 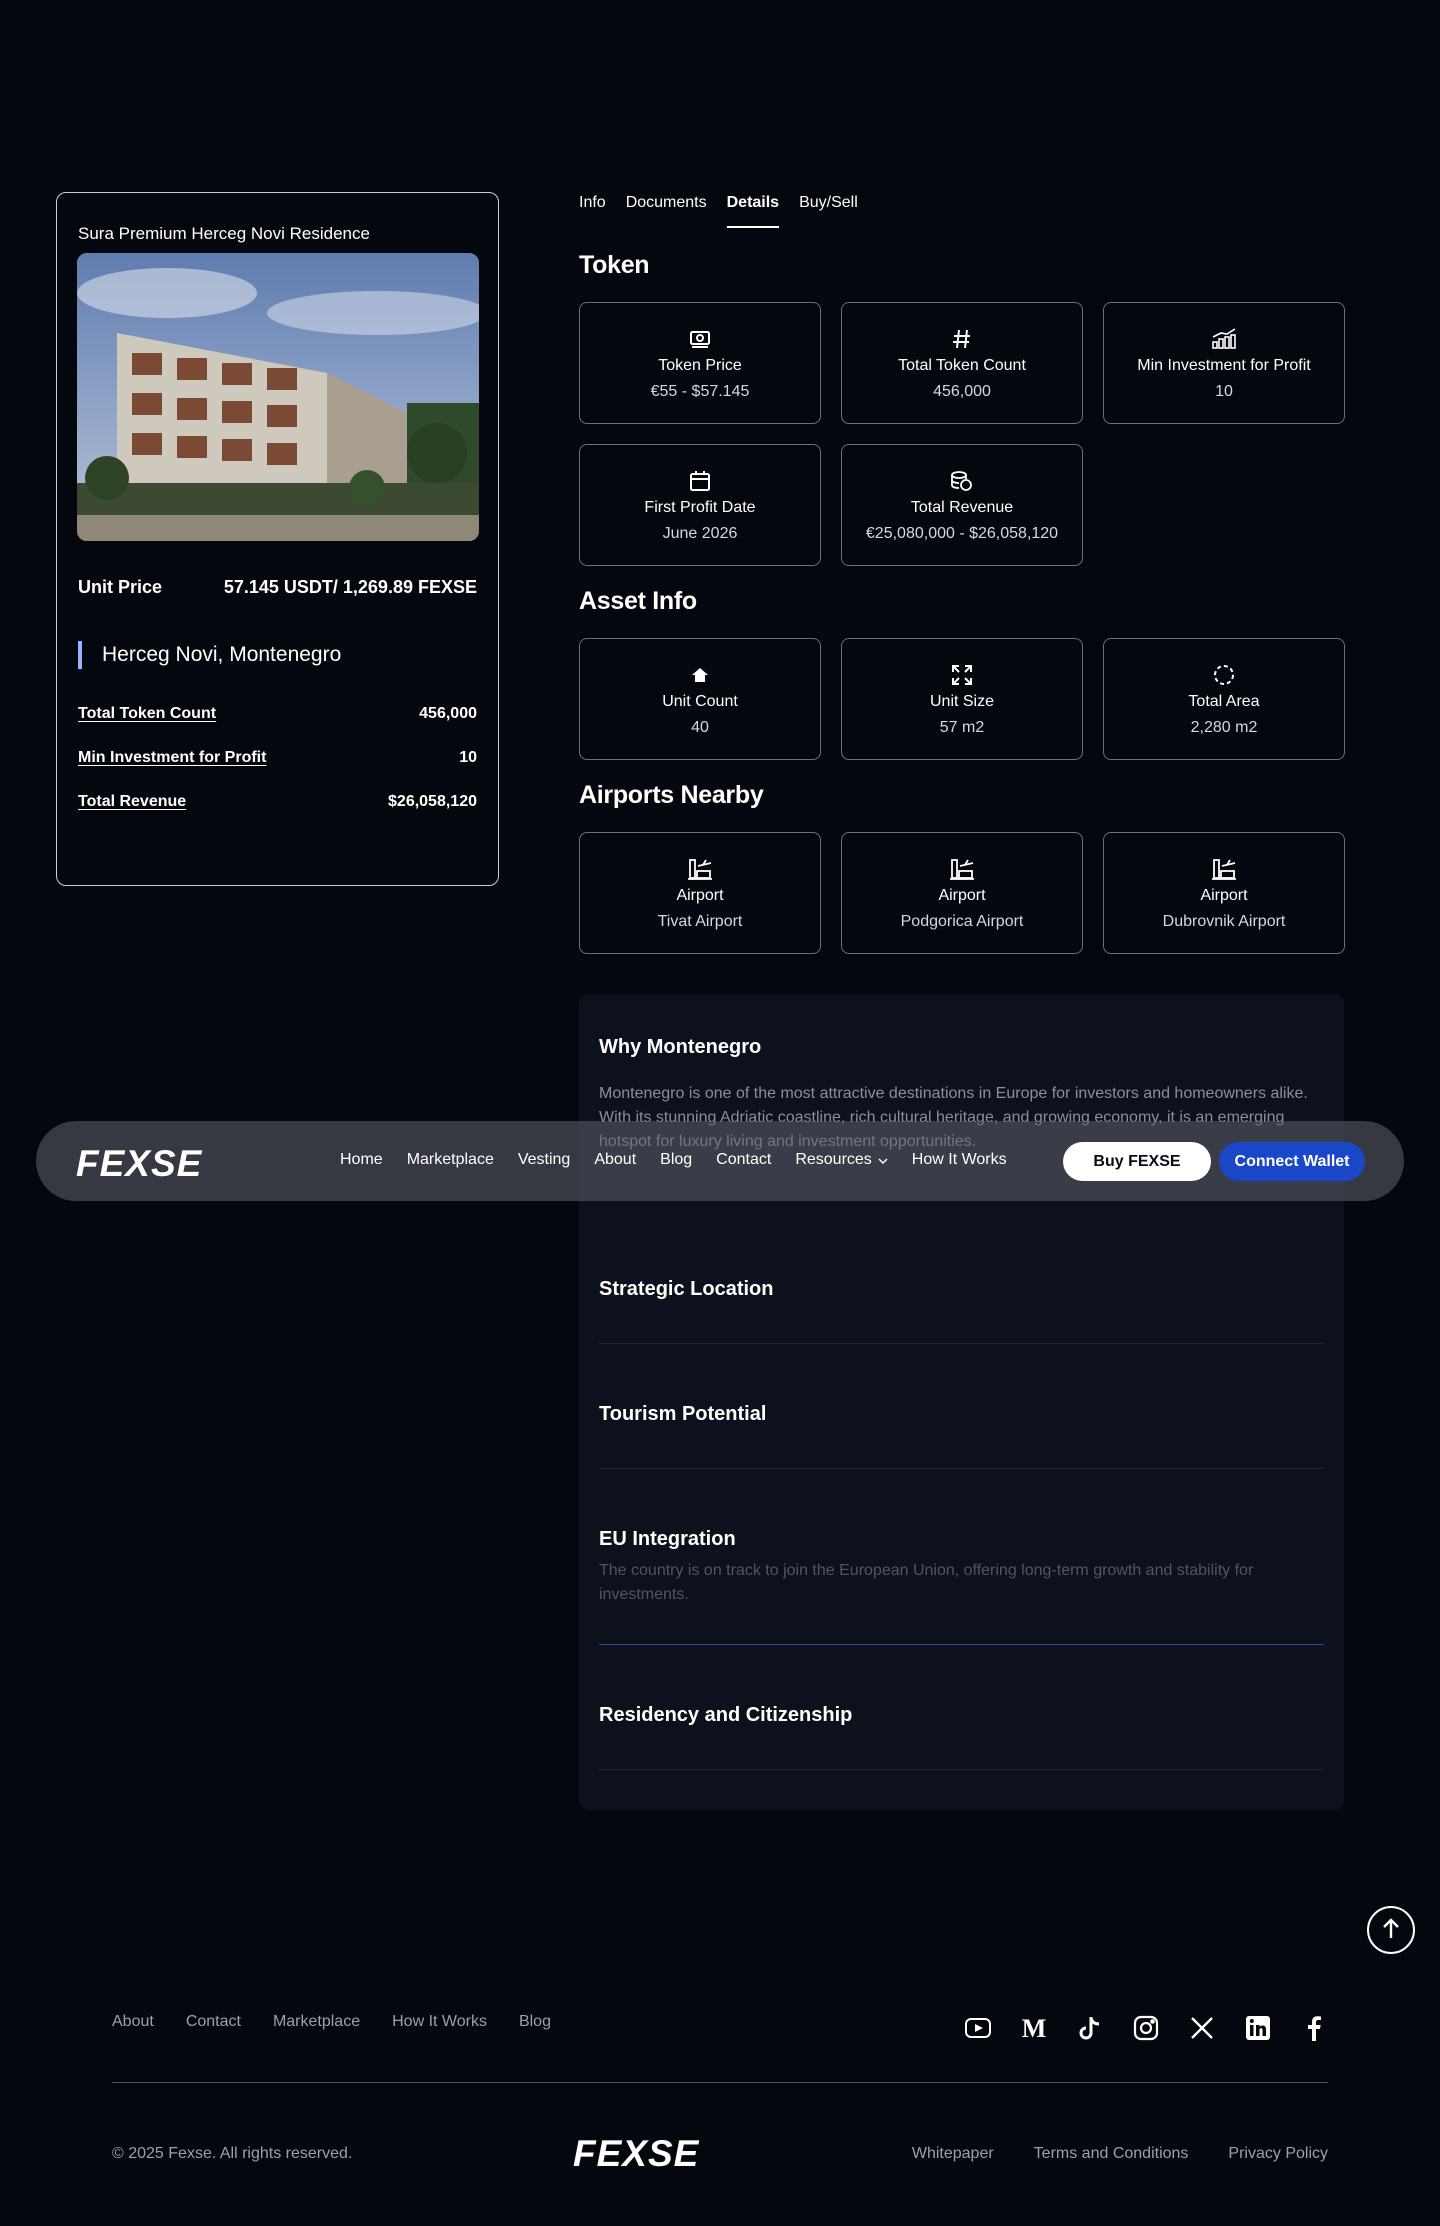 I want to click on stat-value: 40, so click(x=700, y=727).